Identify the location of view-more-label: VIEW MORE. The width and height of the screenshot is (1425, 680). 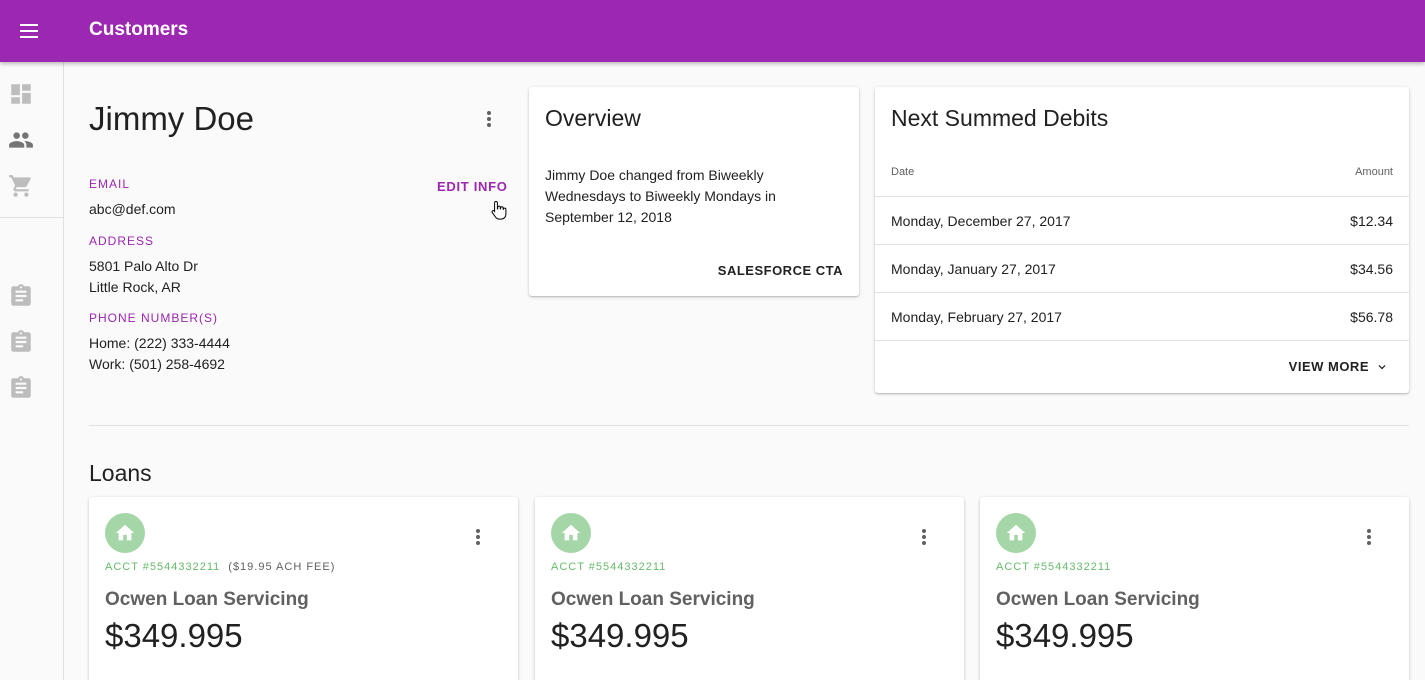
(1328, 366).